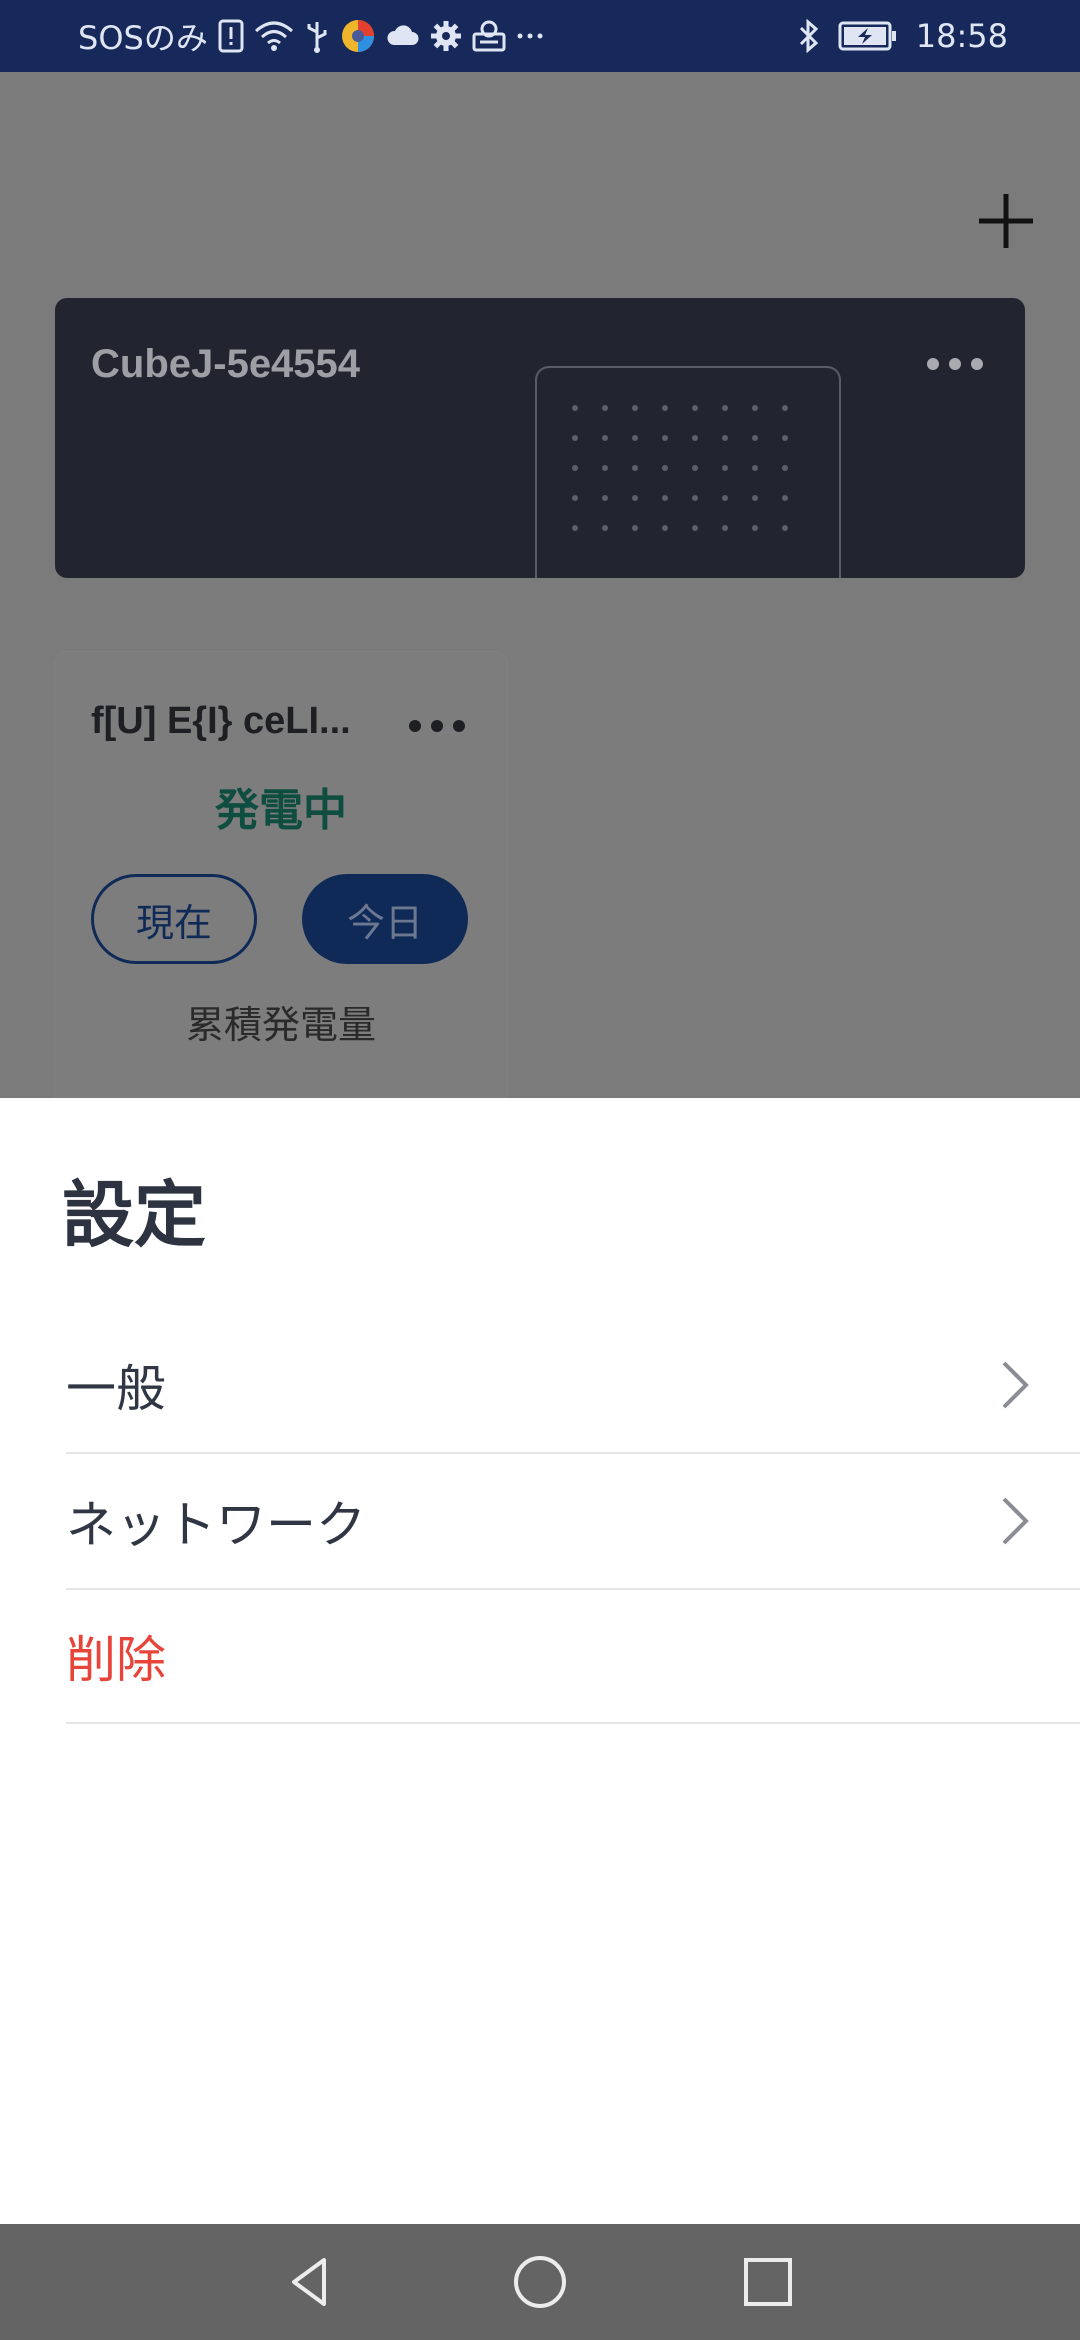 This screenshot has height=2340, width=1080. Describe the element at coordinates (274, 36) in the screenshot. I see `wifi-icon` at that location.